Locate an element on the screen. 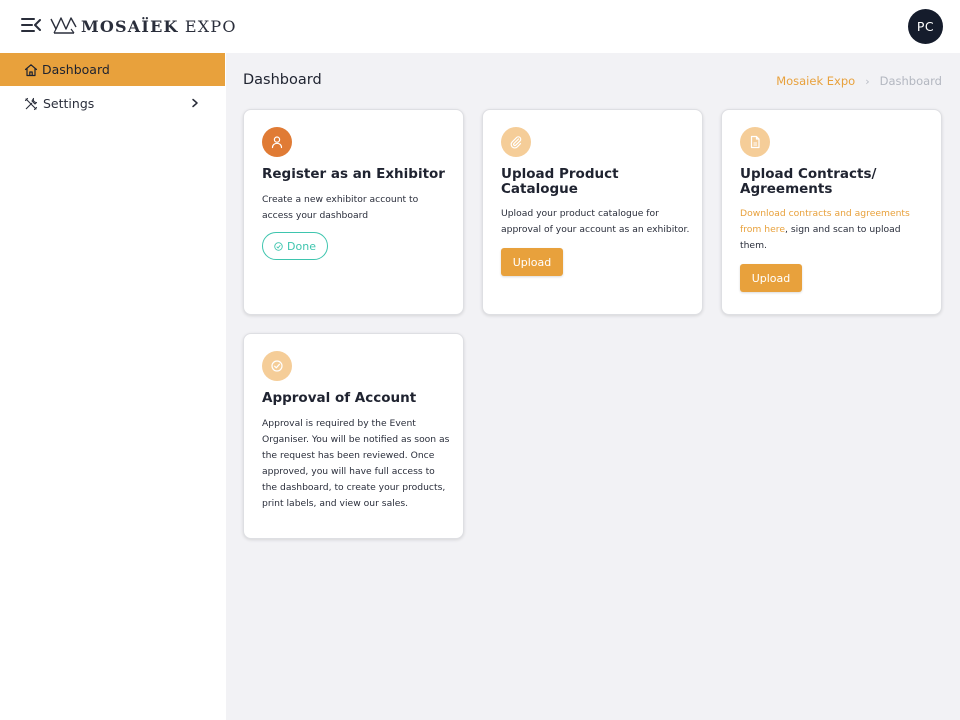  user-icon is located at coordinates (277, 142).